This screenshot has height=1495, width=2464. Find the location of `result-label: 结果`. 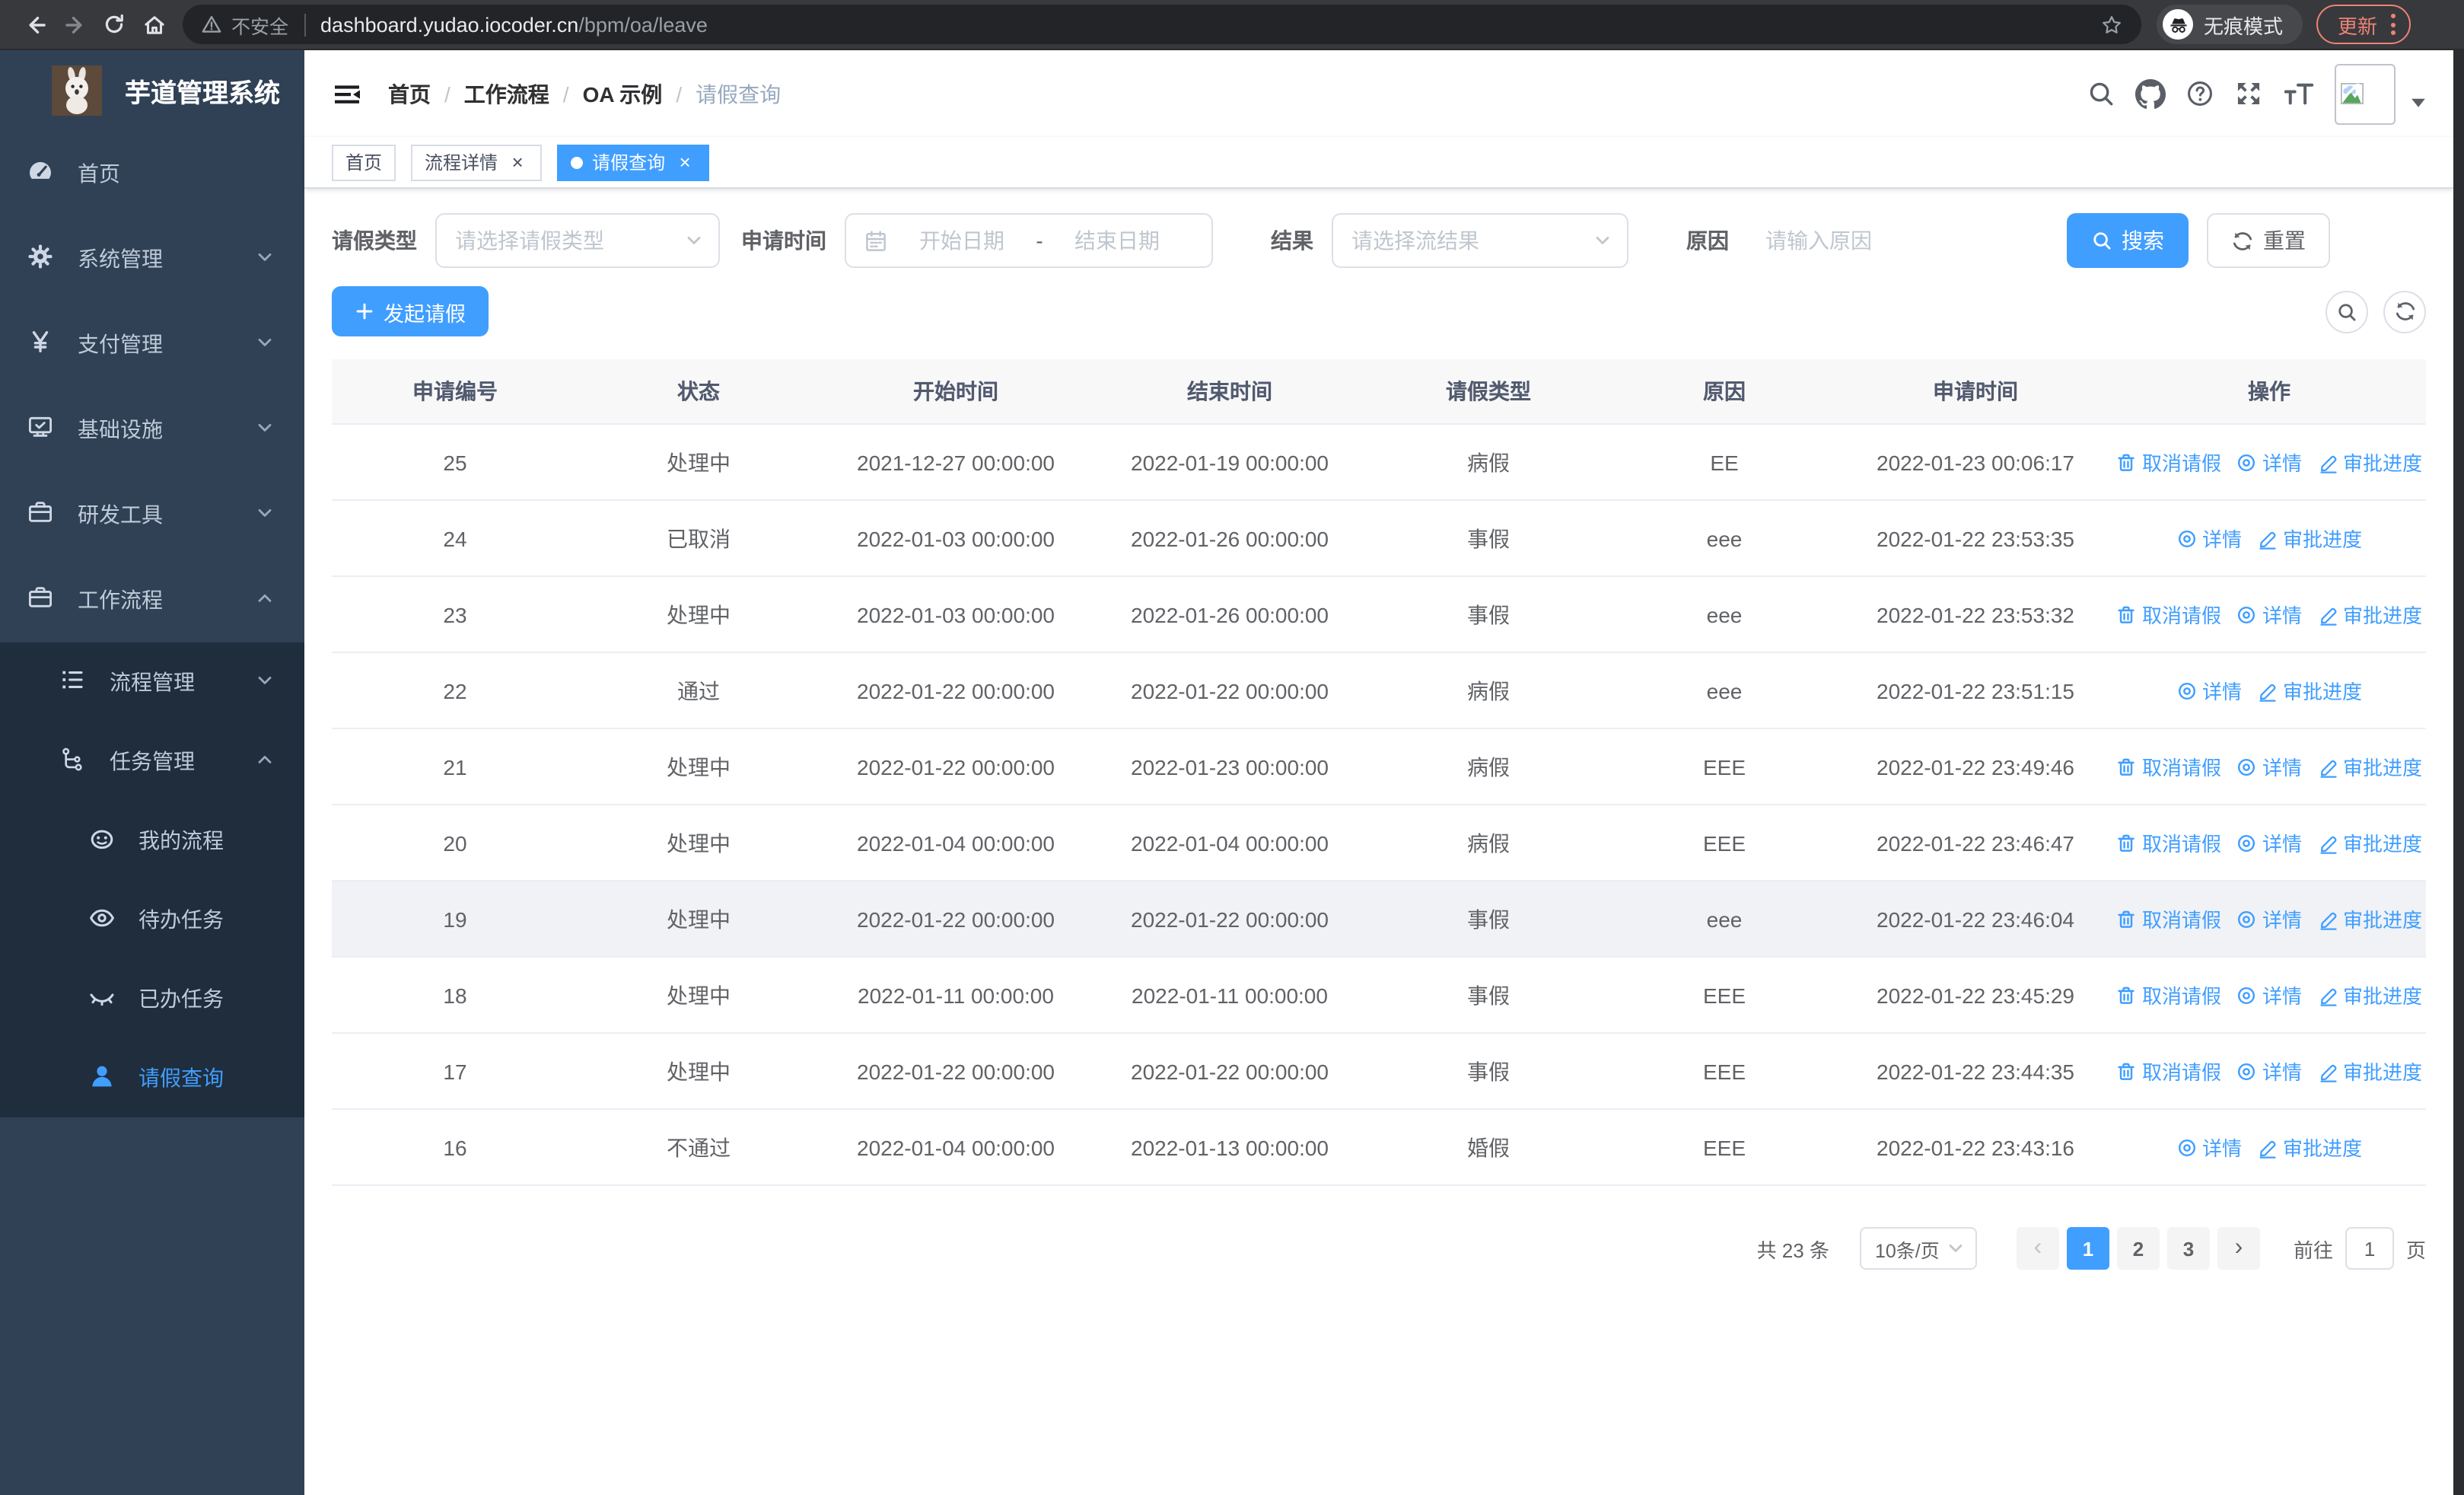

result-label: 结果 is located at coordinates (1292, 240).